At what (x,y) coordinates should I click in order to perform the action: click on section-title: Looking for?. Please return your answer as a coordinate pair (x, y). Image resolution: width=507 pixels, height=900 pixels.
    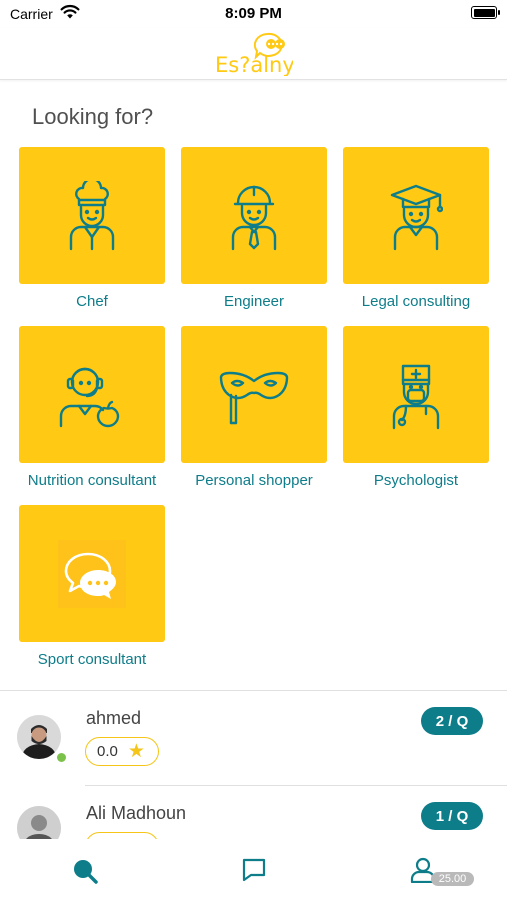
    Looking at the image, I should click on (93, 116).